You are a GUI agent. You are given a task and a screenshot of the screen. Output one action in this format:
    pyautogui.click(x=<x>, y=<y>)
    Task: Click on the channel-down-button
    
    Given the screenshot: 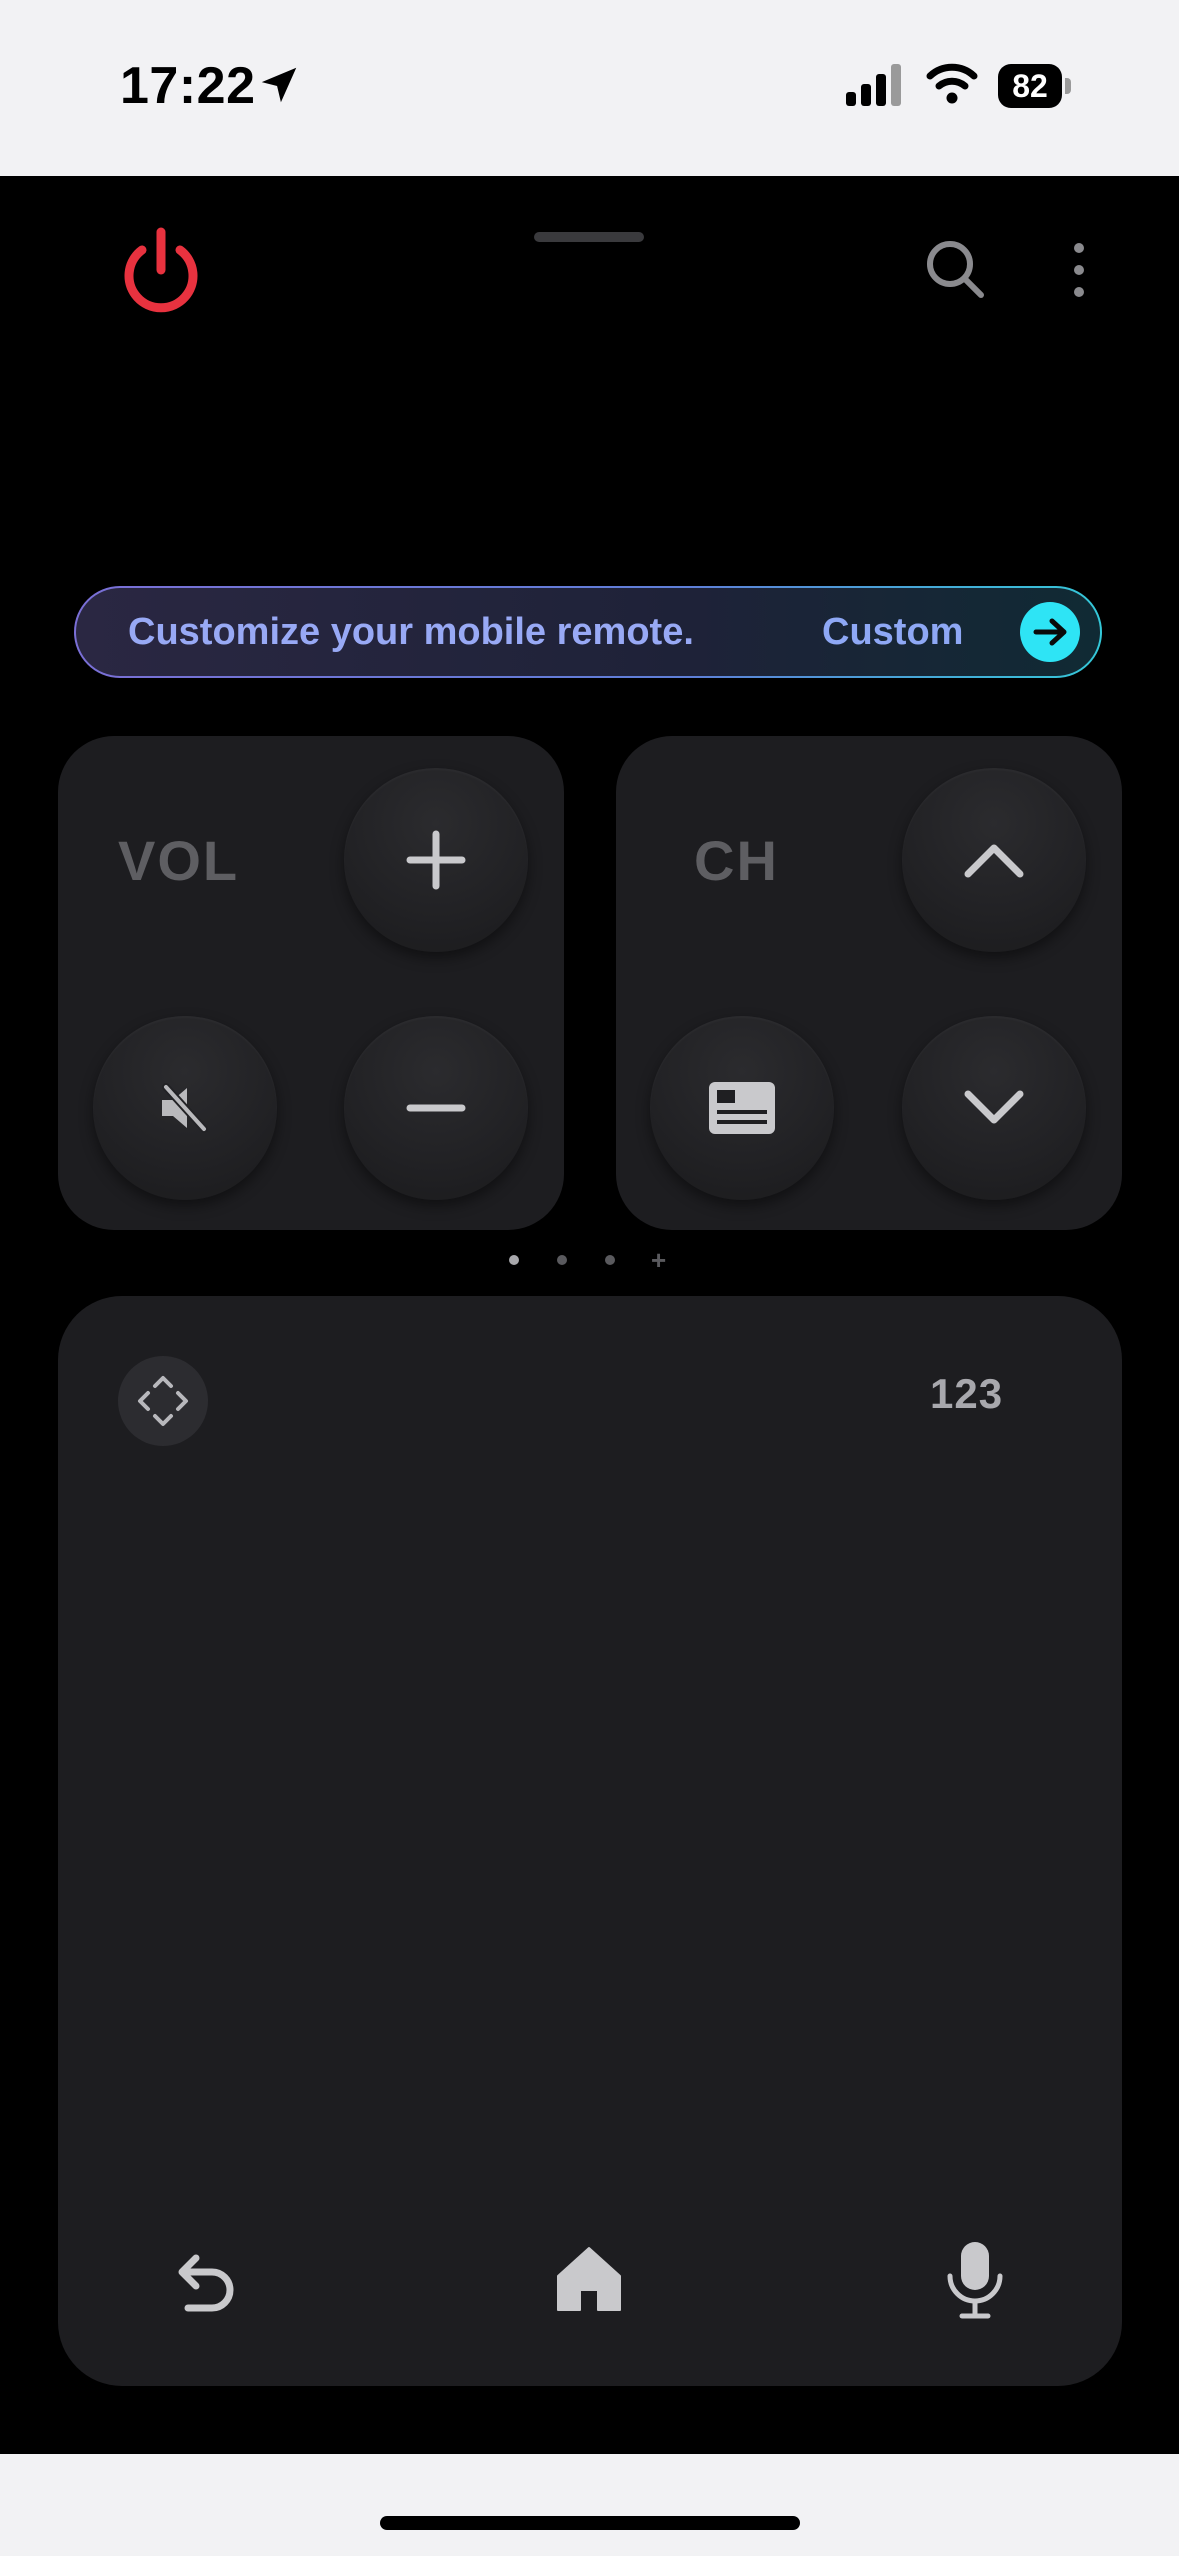 What is the action you would take?
    pyautogui.click(x=994, y=1108)
    